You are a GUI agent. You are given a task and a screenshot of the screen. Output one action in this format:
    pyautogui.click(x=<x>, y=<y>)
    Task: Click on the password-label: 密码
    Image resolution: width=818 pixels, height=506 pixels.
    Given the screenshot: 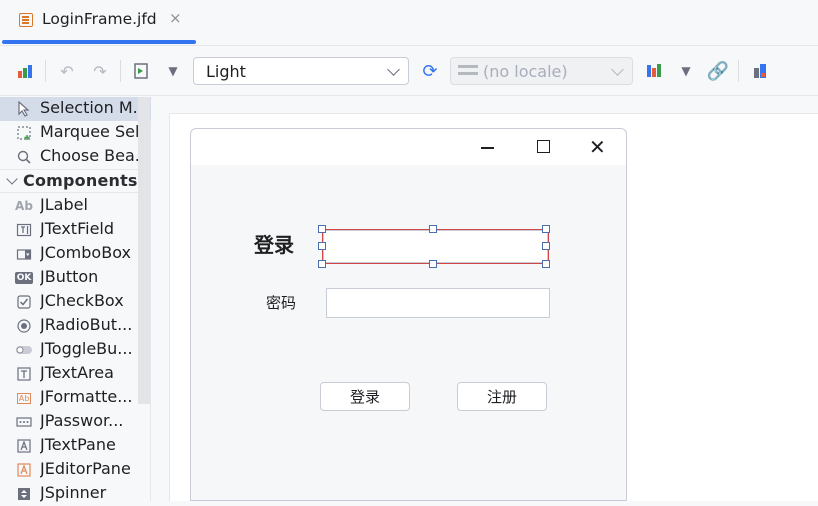 What is the action you would take?
    pyautogui.click(x=281, y=302)
    